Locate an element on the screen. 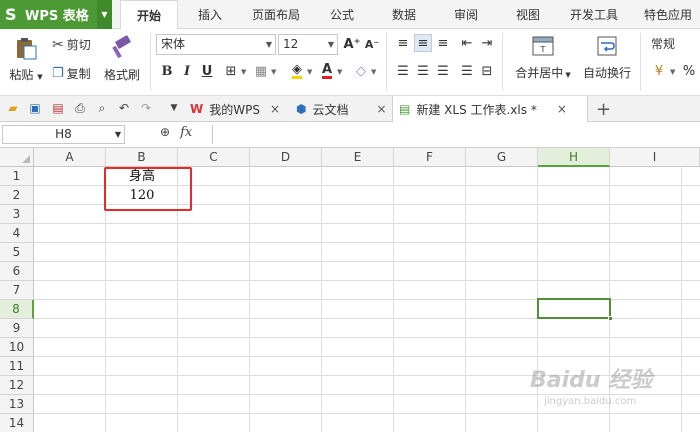 This screenshot has width=700, height=432. align-left-button: ☰ is located at coordinates (403, 71).